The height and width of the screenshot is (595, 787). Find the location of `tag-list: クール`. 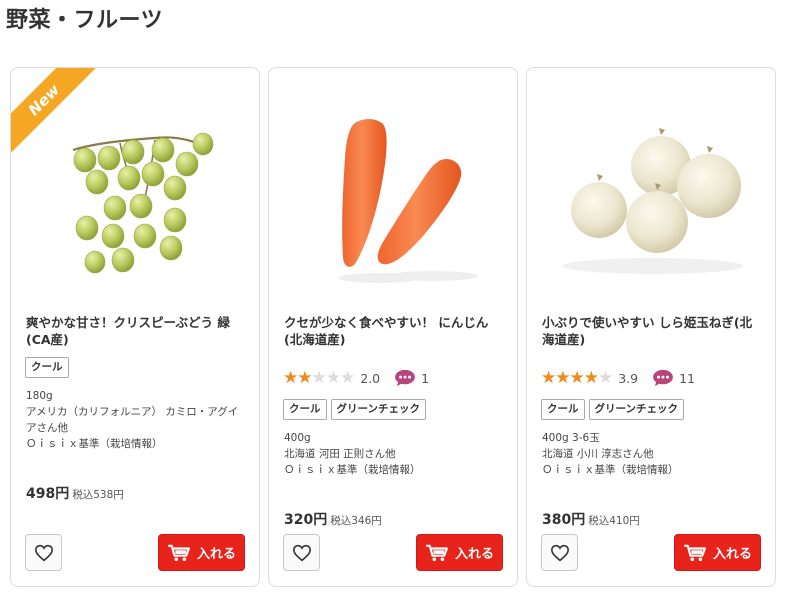

tag-list: クール is located at coordinates (47, 367).